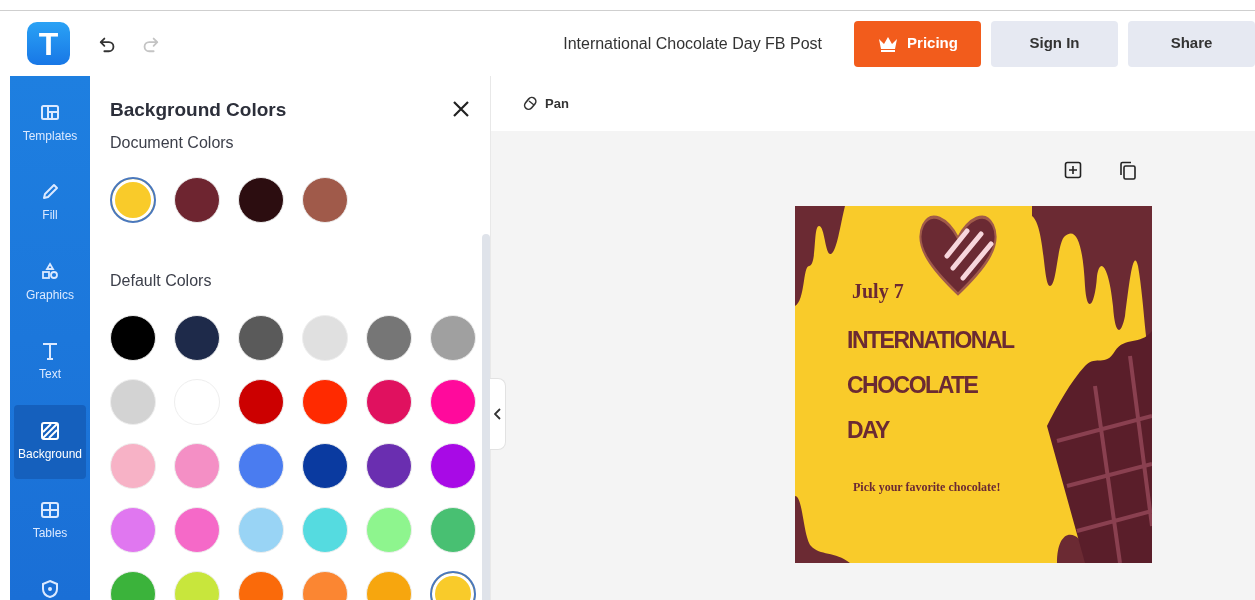 This screenshot has width=1255, height=600. I want to click on design-date: July 7, so click(878, 291).